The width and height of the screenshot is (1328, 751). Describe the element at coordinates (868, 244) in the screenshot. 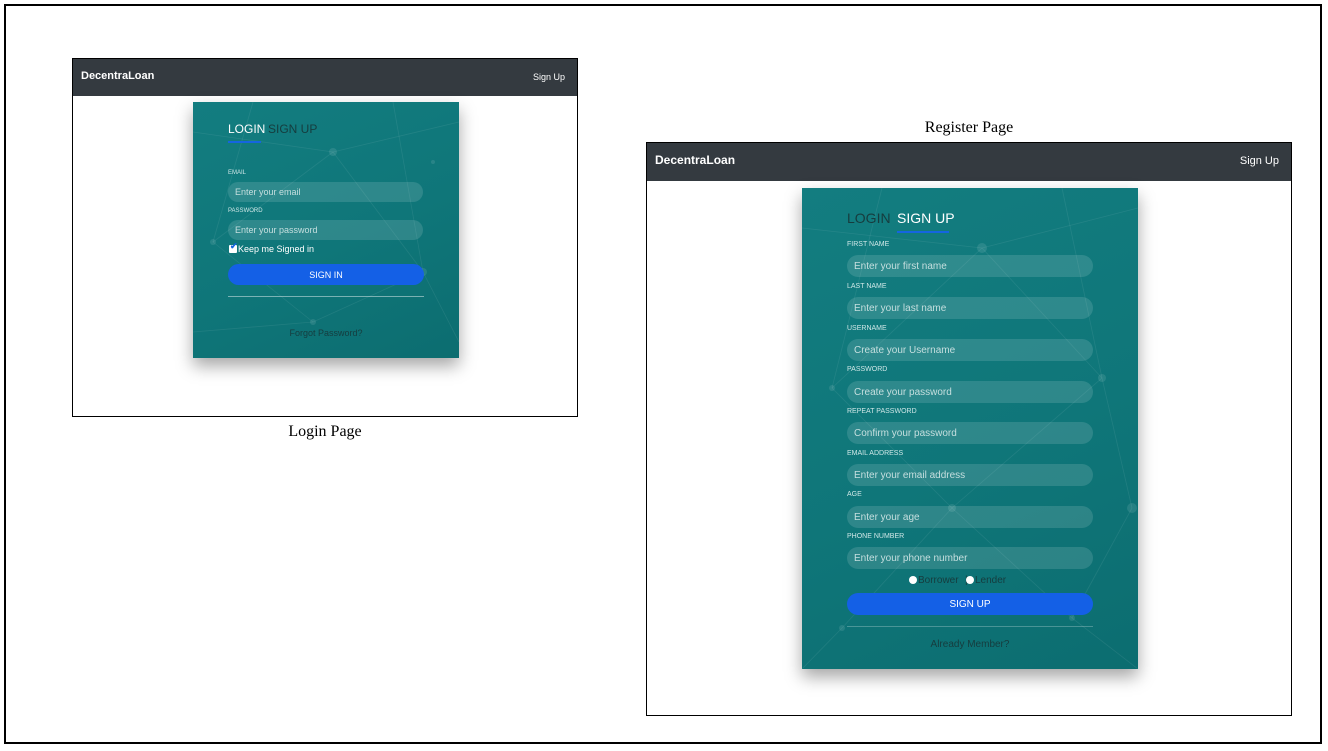

I see `first-name-label: FIRST NAME` at that location.